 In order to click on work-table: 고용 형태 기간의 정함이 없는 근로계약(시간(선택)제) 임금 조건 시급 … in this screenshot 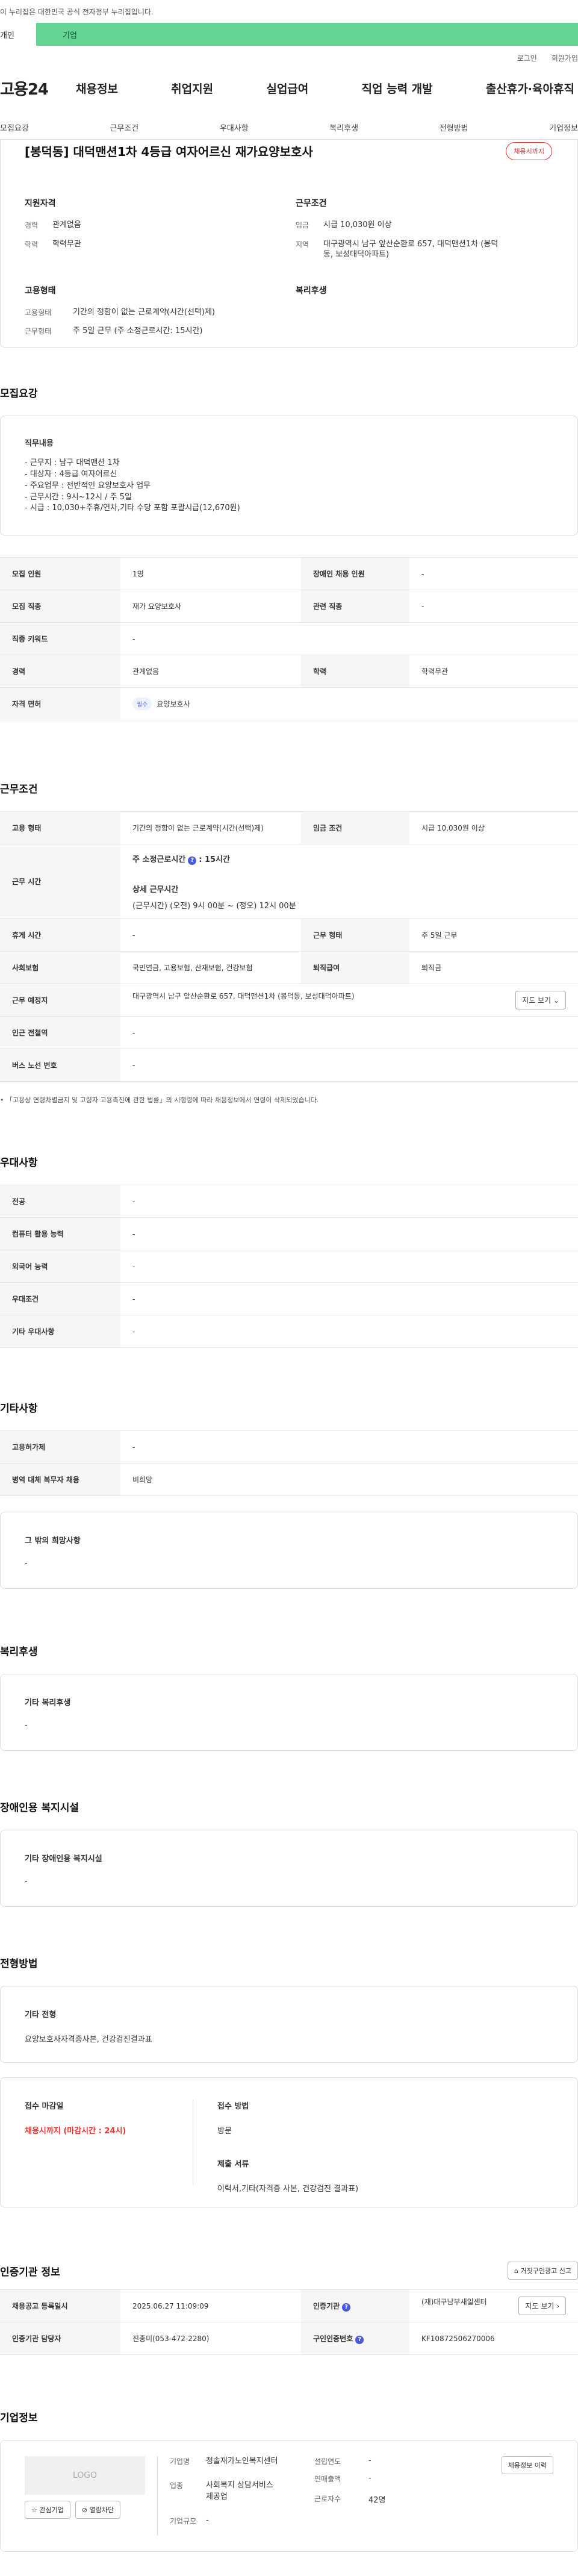, I will do `click(289, 946)`.